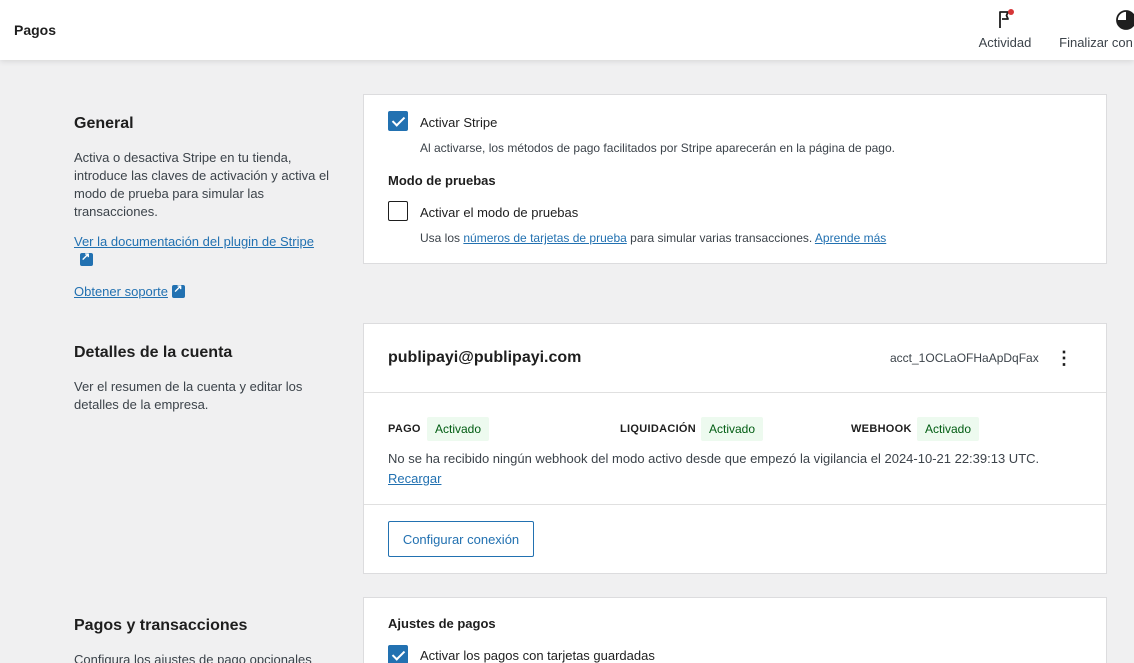 The width and height of the screenshot is (1134, 663). Describe the element at coordinates (948, 429) in the screenshot. I see `status-badge-webhook: Activado` at that location.